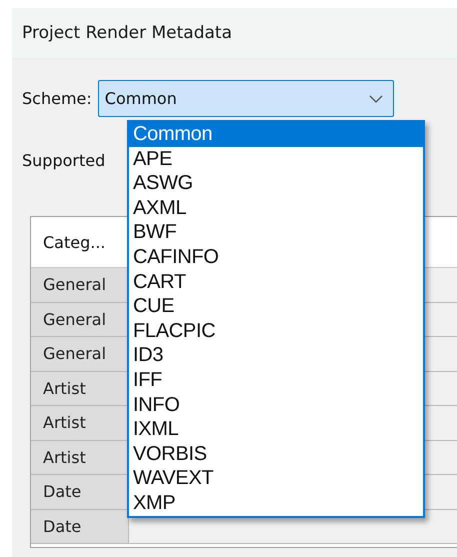  What do you see at coordinates (276, 331) in the screenshot?
I see `dropdown-option: FLACPIC` at bounding box center [276, 331].